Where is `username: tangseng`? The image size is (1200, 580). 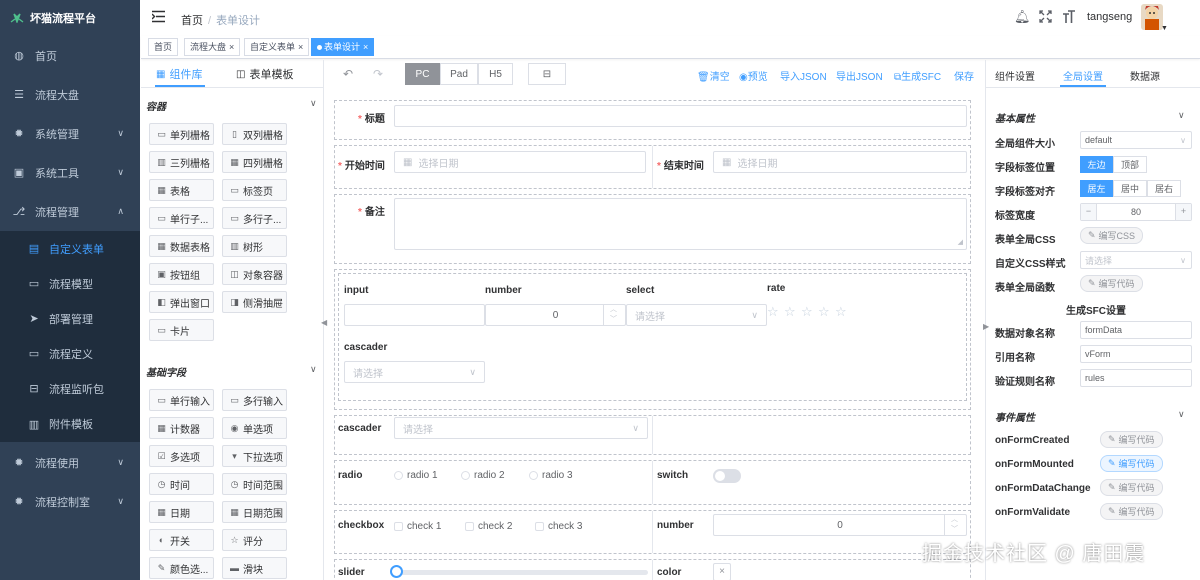
username: tangseng is located at coordinates (1109, 17).